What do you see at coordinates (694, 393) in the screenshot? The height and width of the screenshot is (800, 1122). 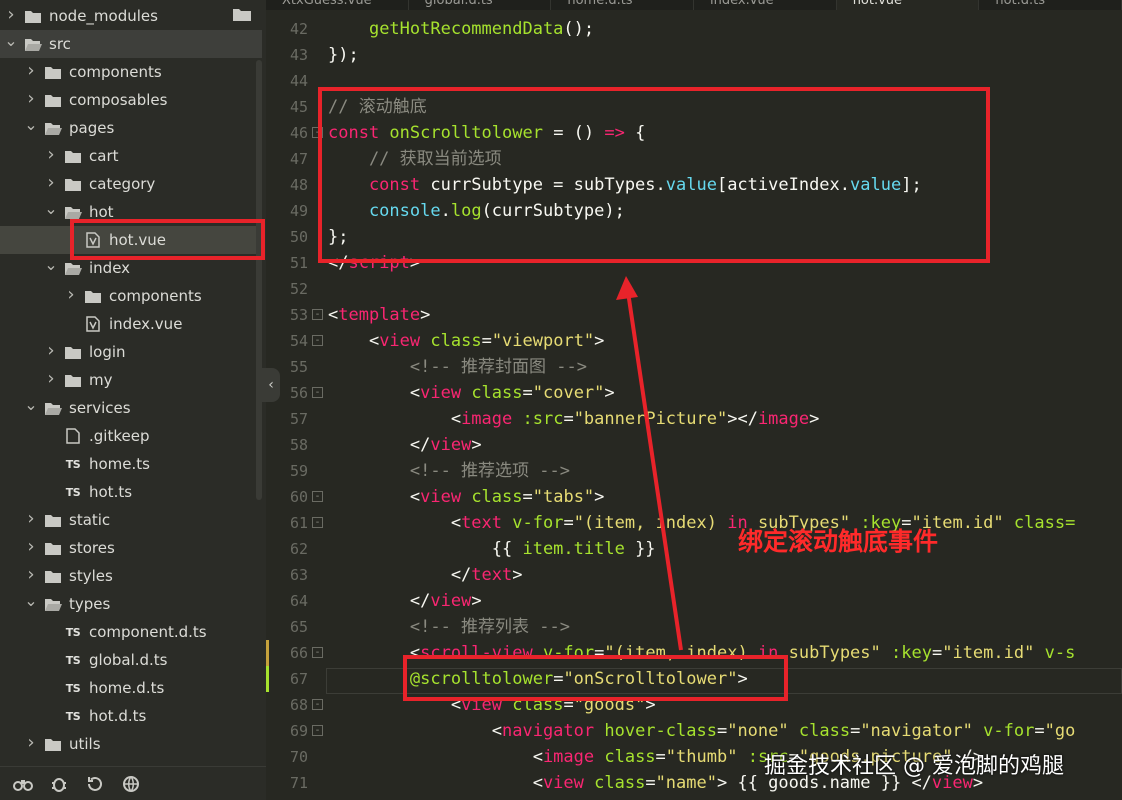 I see `code-line: 56- <view class="cover">` at bounding box center [694, 393].